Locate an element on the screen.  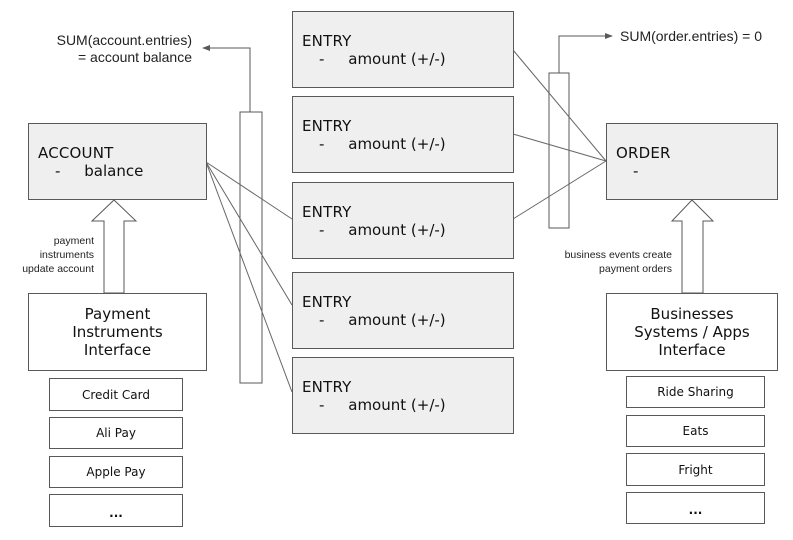
account-title: ACCOUNT is located at coordinates (76, 153).